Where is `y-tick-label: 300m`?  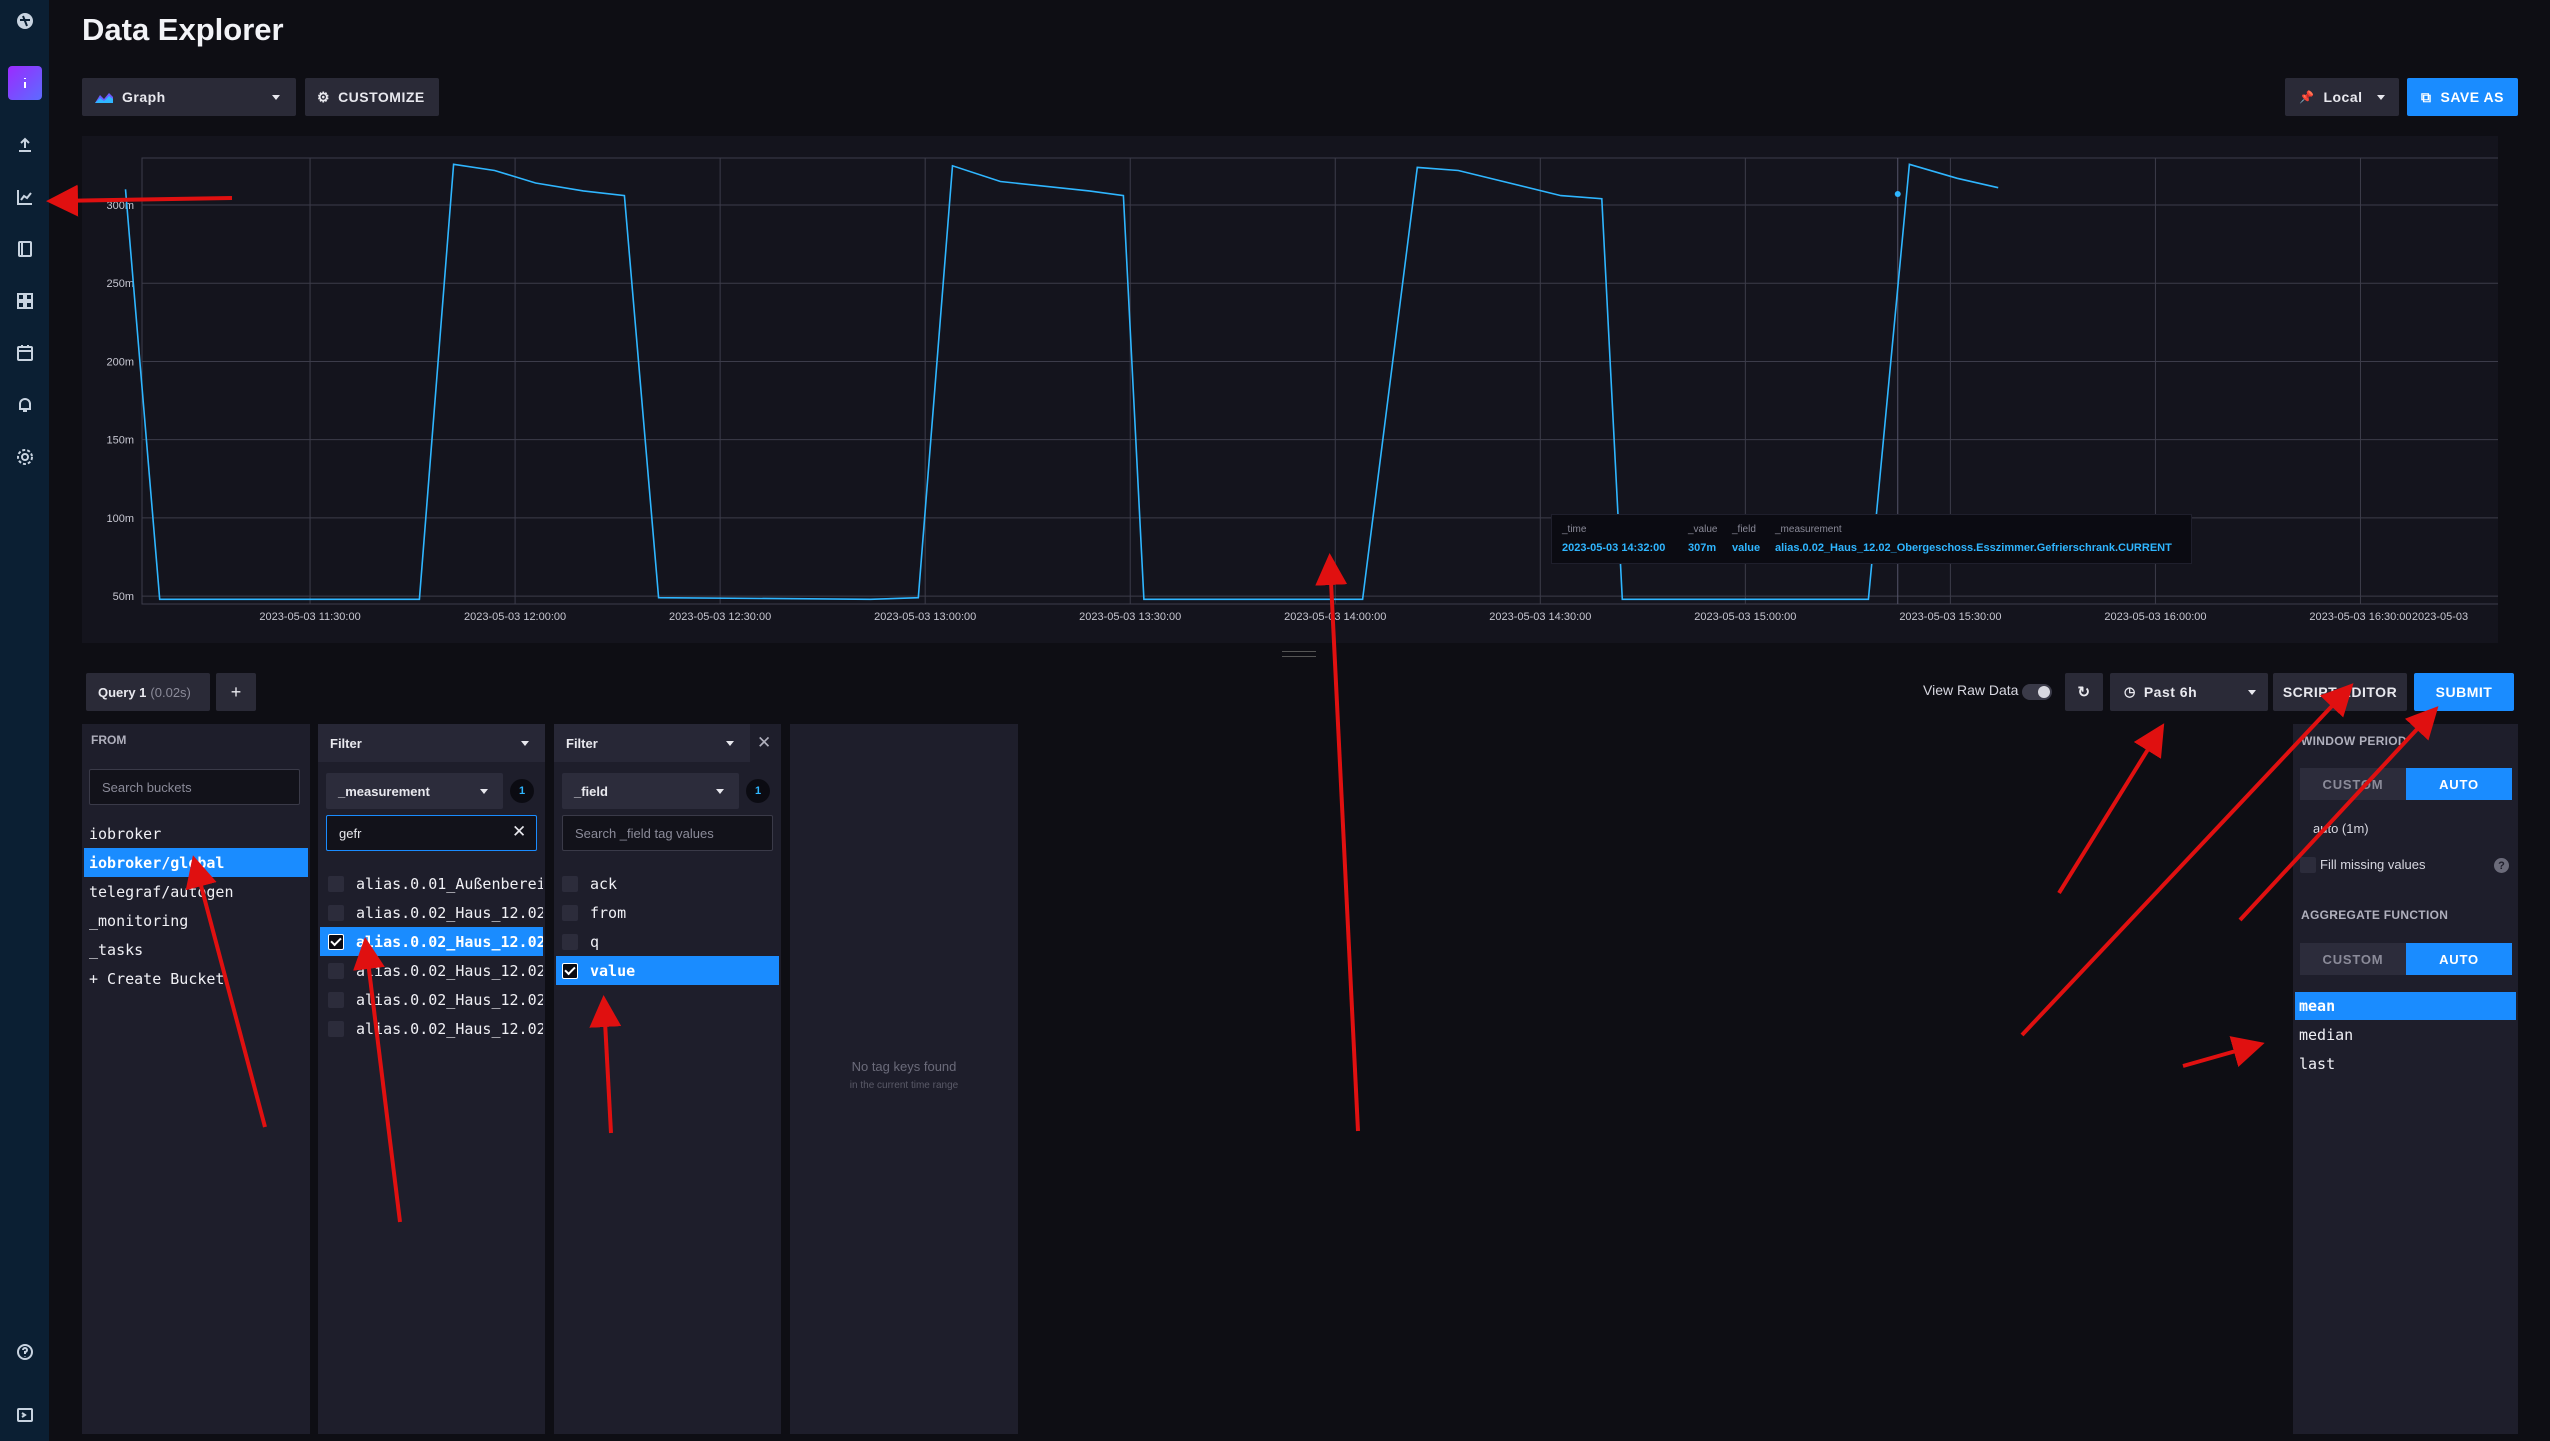 y-tick-label: 300m is located at coordinates (120, 206).